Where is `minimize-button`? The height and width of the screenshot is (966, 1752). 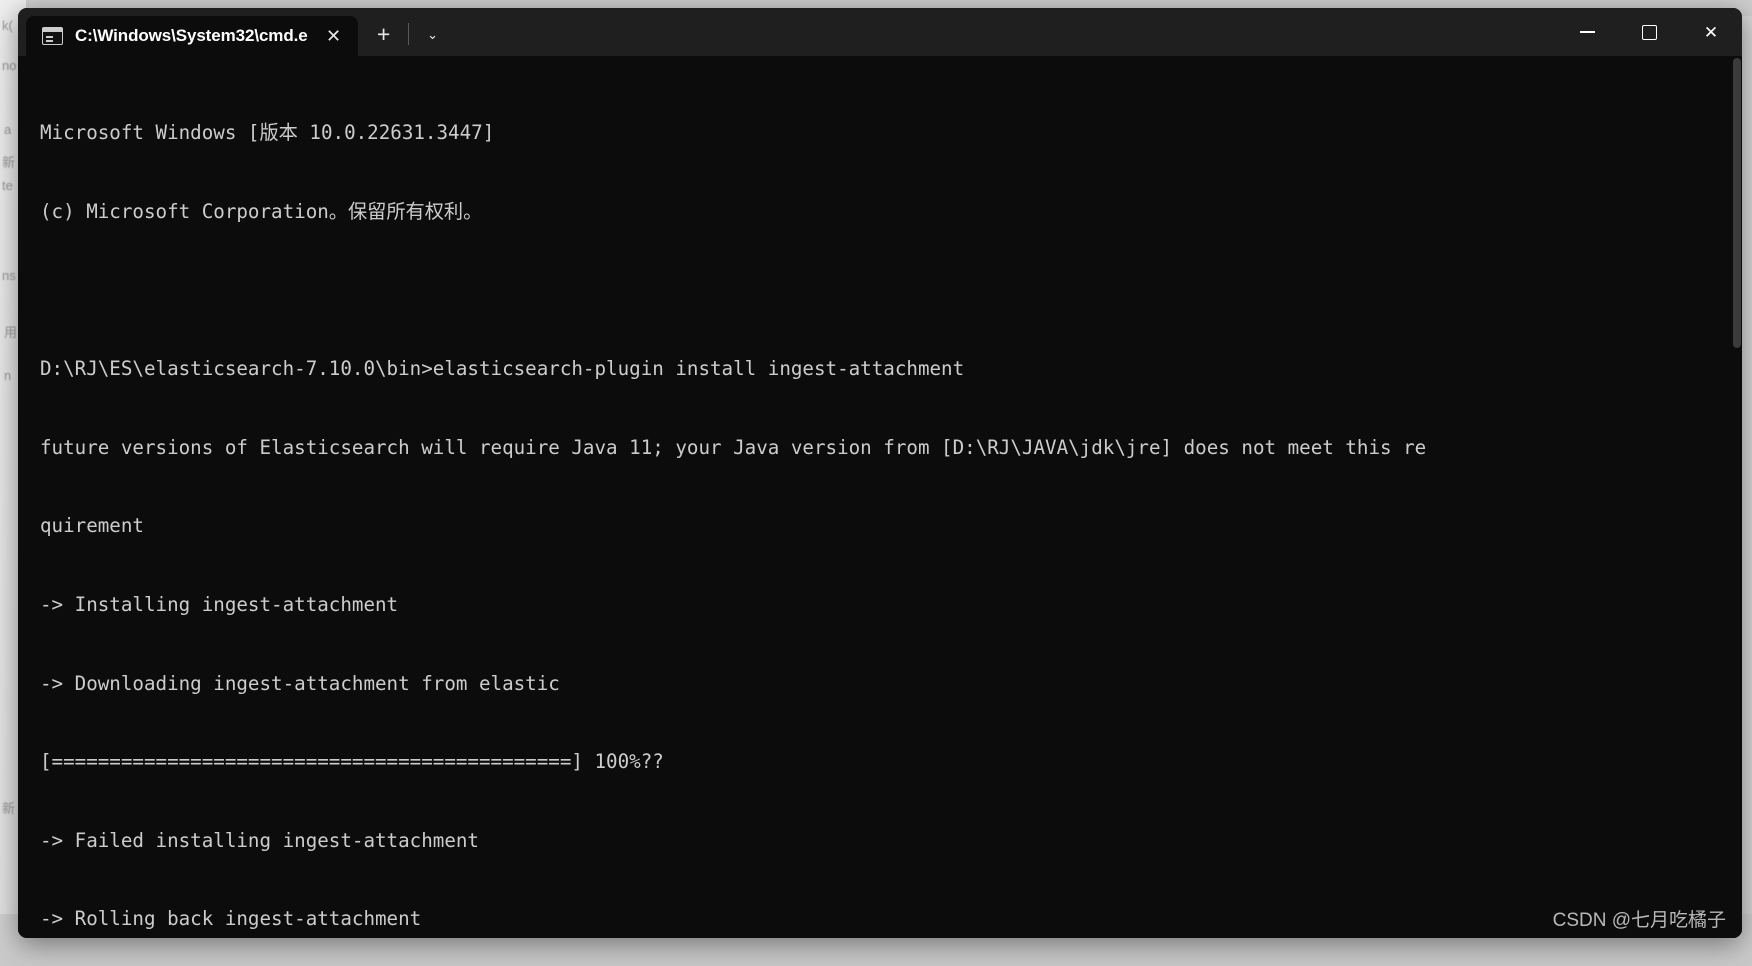 minimize-button is located at coordinates (1587, 32).